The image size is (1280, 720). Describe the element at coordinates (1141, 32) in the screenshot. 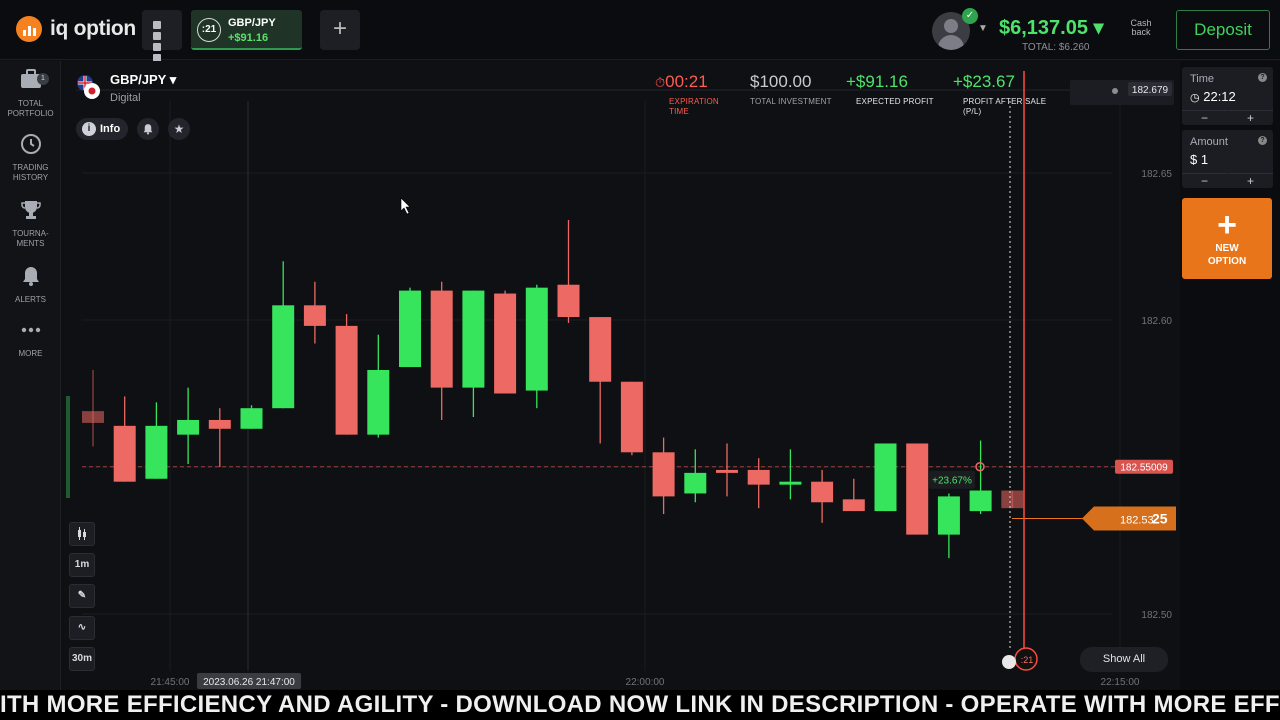

I see `cashback-label-2: back` at that location.